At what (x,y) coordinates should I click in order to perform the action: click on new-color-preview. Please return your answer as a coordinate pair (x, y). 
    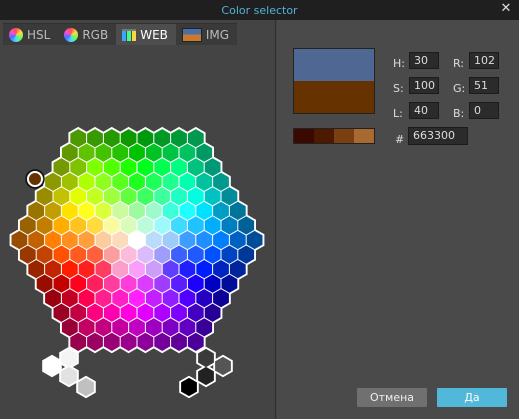
    Looking at the image, I should click on (334, 65).